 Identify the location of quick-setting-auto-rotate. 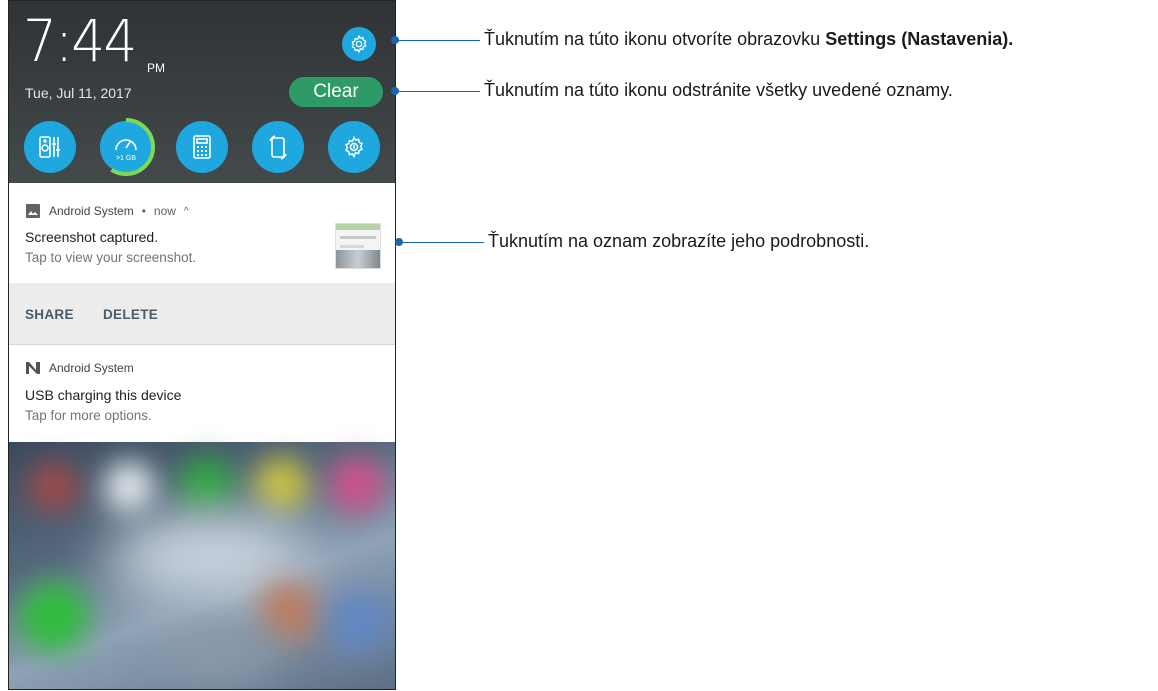
(278, 147).